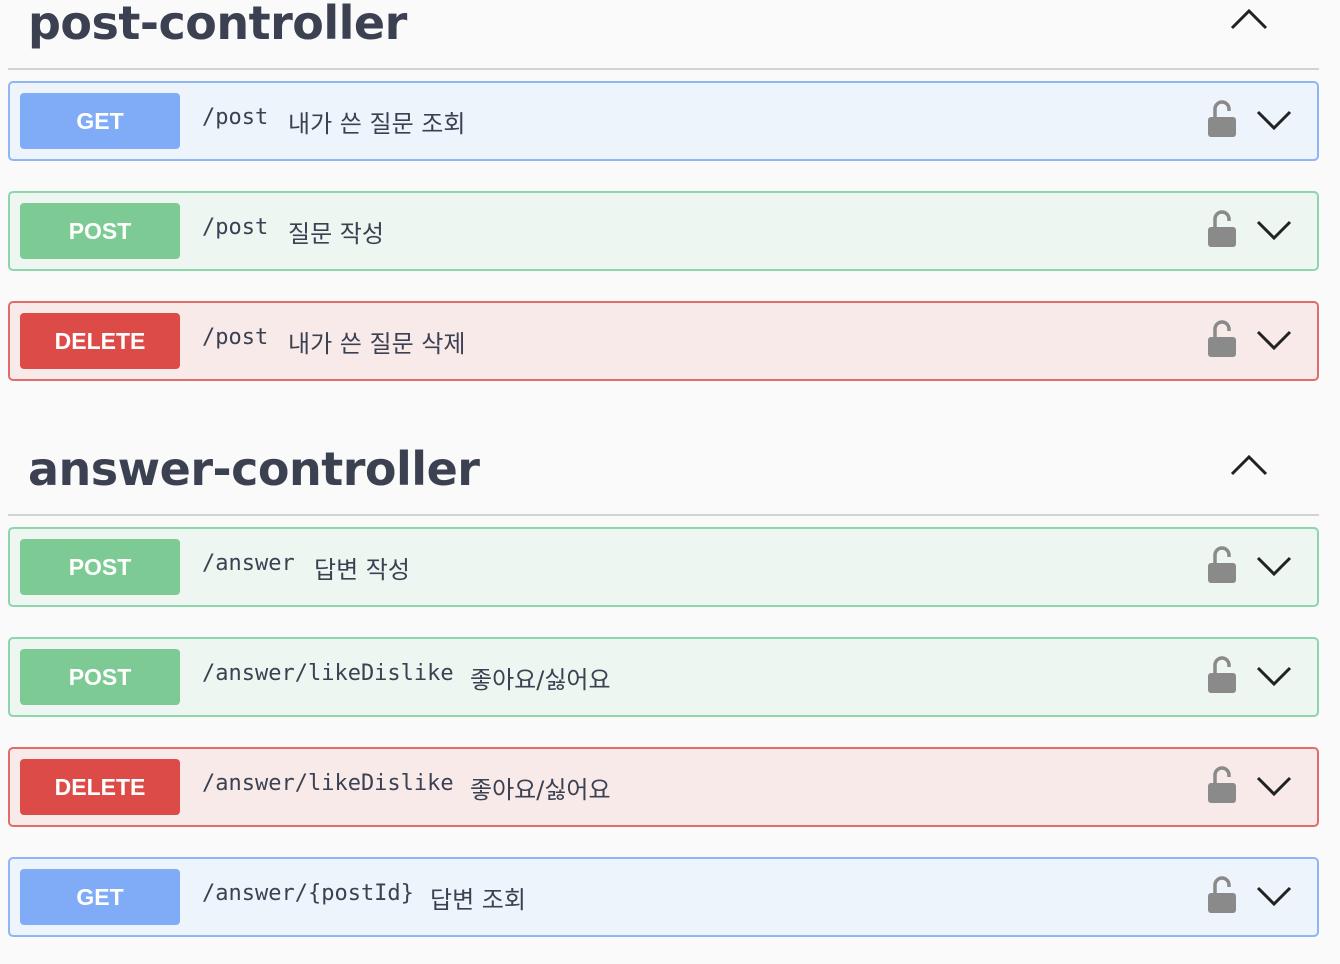 The width and height of the screenshot is (1340, 964). I want to click on operation-delete-post: DELETE /post 내가 쓴 질문 삭제, so click(663, 341).